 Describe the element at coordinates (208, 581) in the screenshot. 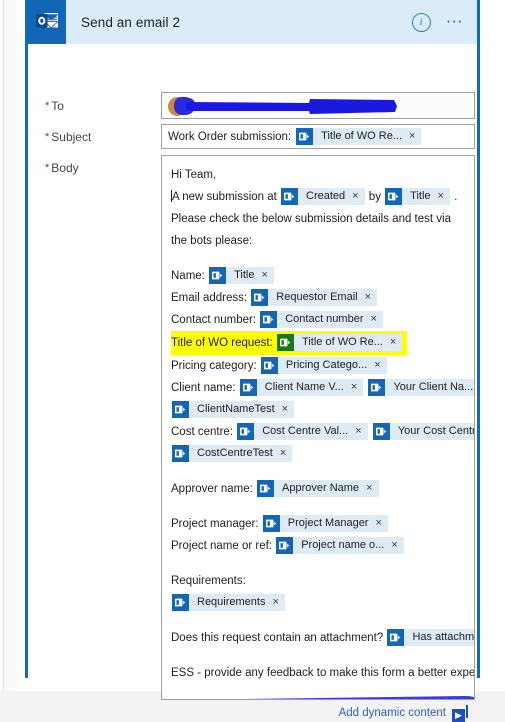

I see `body-field-label: Requirements:` at that location.